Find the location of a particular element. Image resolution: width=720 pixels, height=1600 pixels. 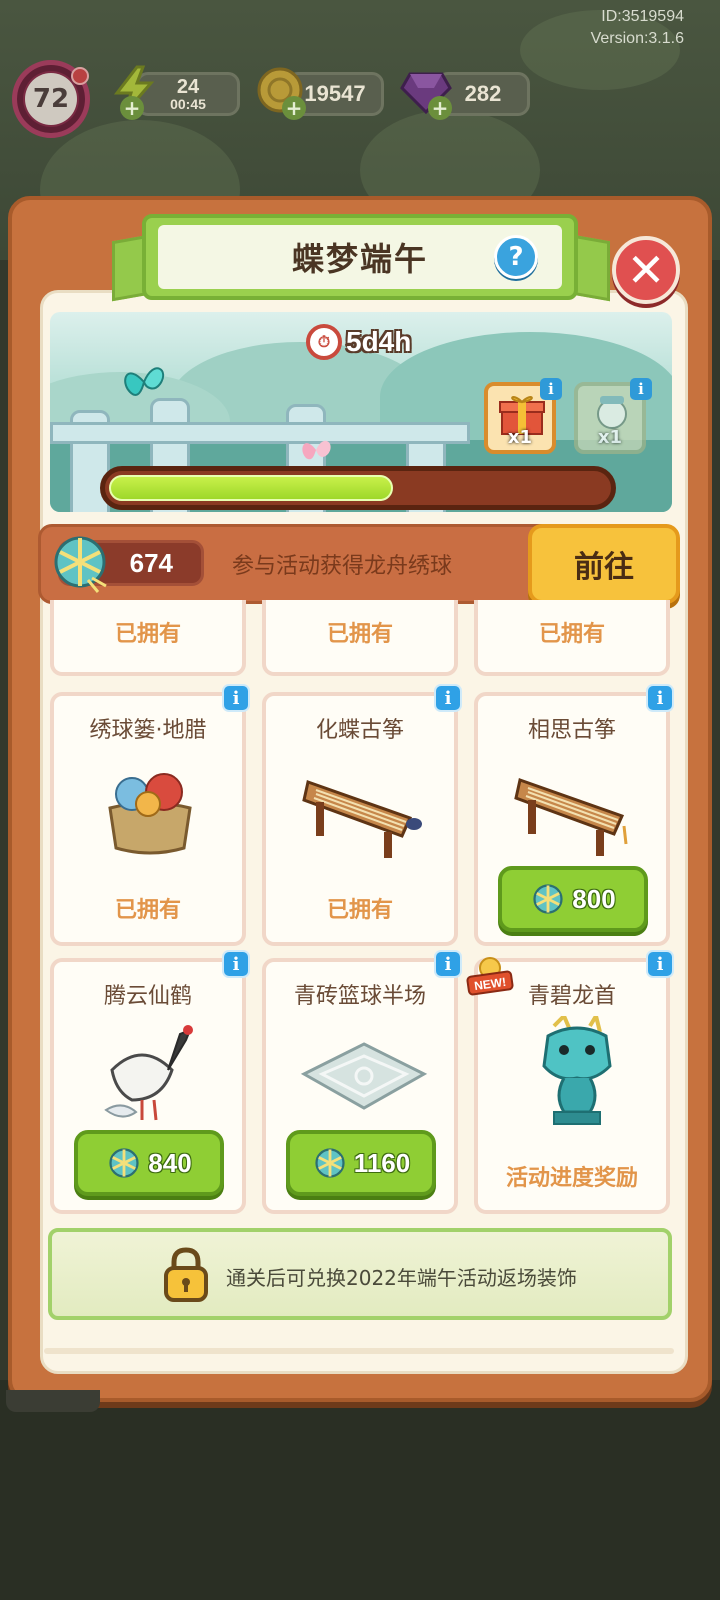

title-ribbon: 蝶梦端午 ? is located at coordinates (360, 257).